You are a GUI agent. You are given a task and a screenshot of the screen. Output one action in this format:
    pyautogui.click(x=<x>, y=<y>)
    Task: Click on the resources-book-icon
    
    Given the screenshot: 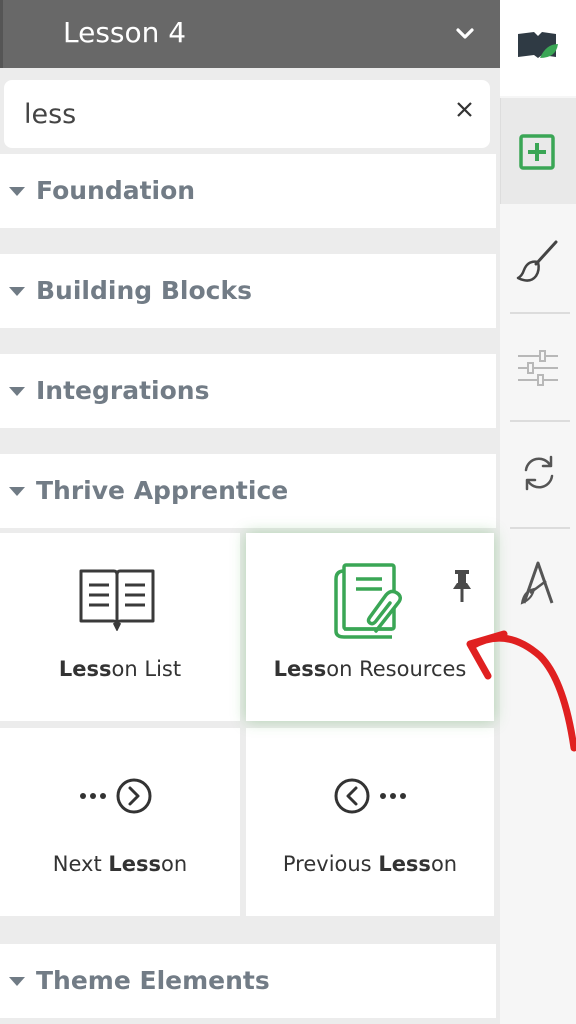 What is the action you would take?
    pyautogui.click(x=368, y=601)
    